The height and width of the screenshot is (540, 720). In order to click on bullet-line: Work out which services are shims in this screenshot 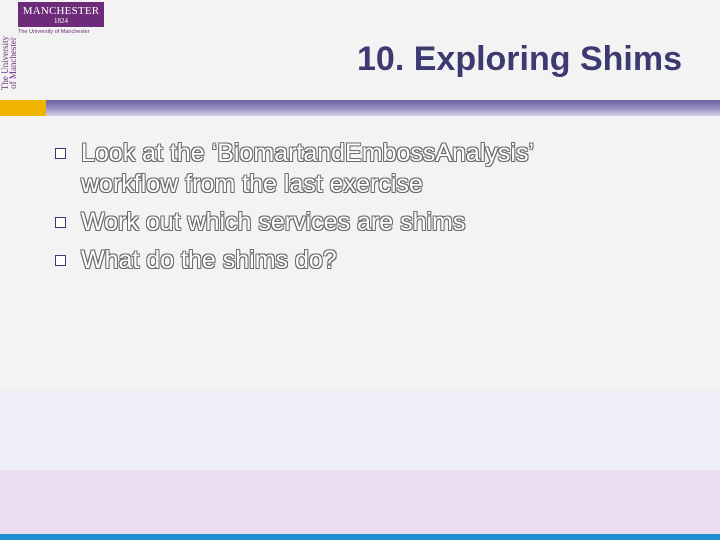, I will do `click(273, 222)`.